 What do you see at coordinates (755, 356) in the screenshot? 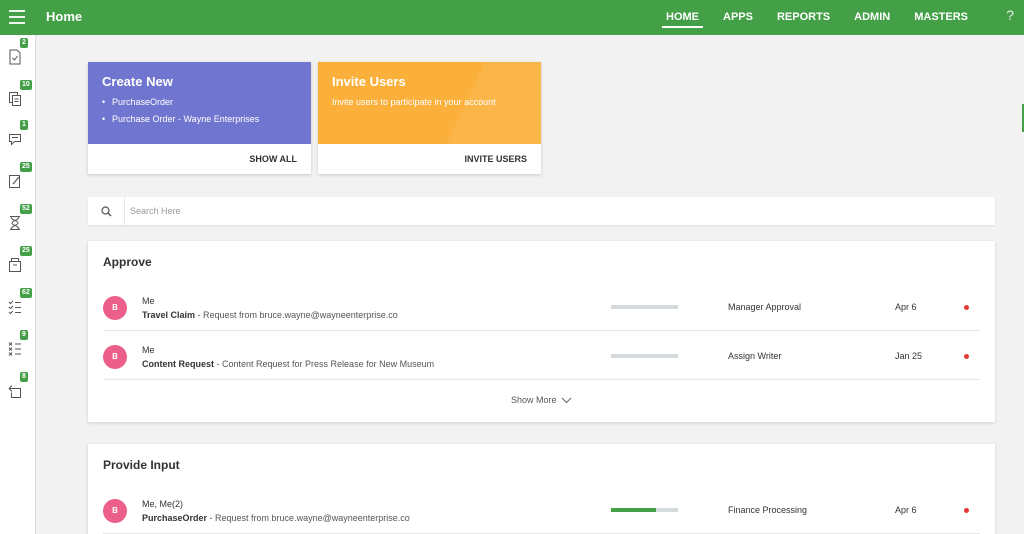
I see `row-stage: Assign Writer` at bounding box center [755, 356].